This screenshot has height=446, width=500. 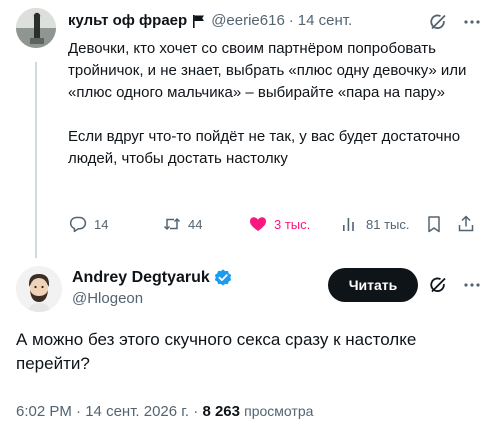 I want to click on follow-button: Читать, so click(x=373, y=285).